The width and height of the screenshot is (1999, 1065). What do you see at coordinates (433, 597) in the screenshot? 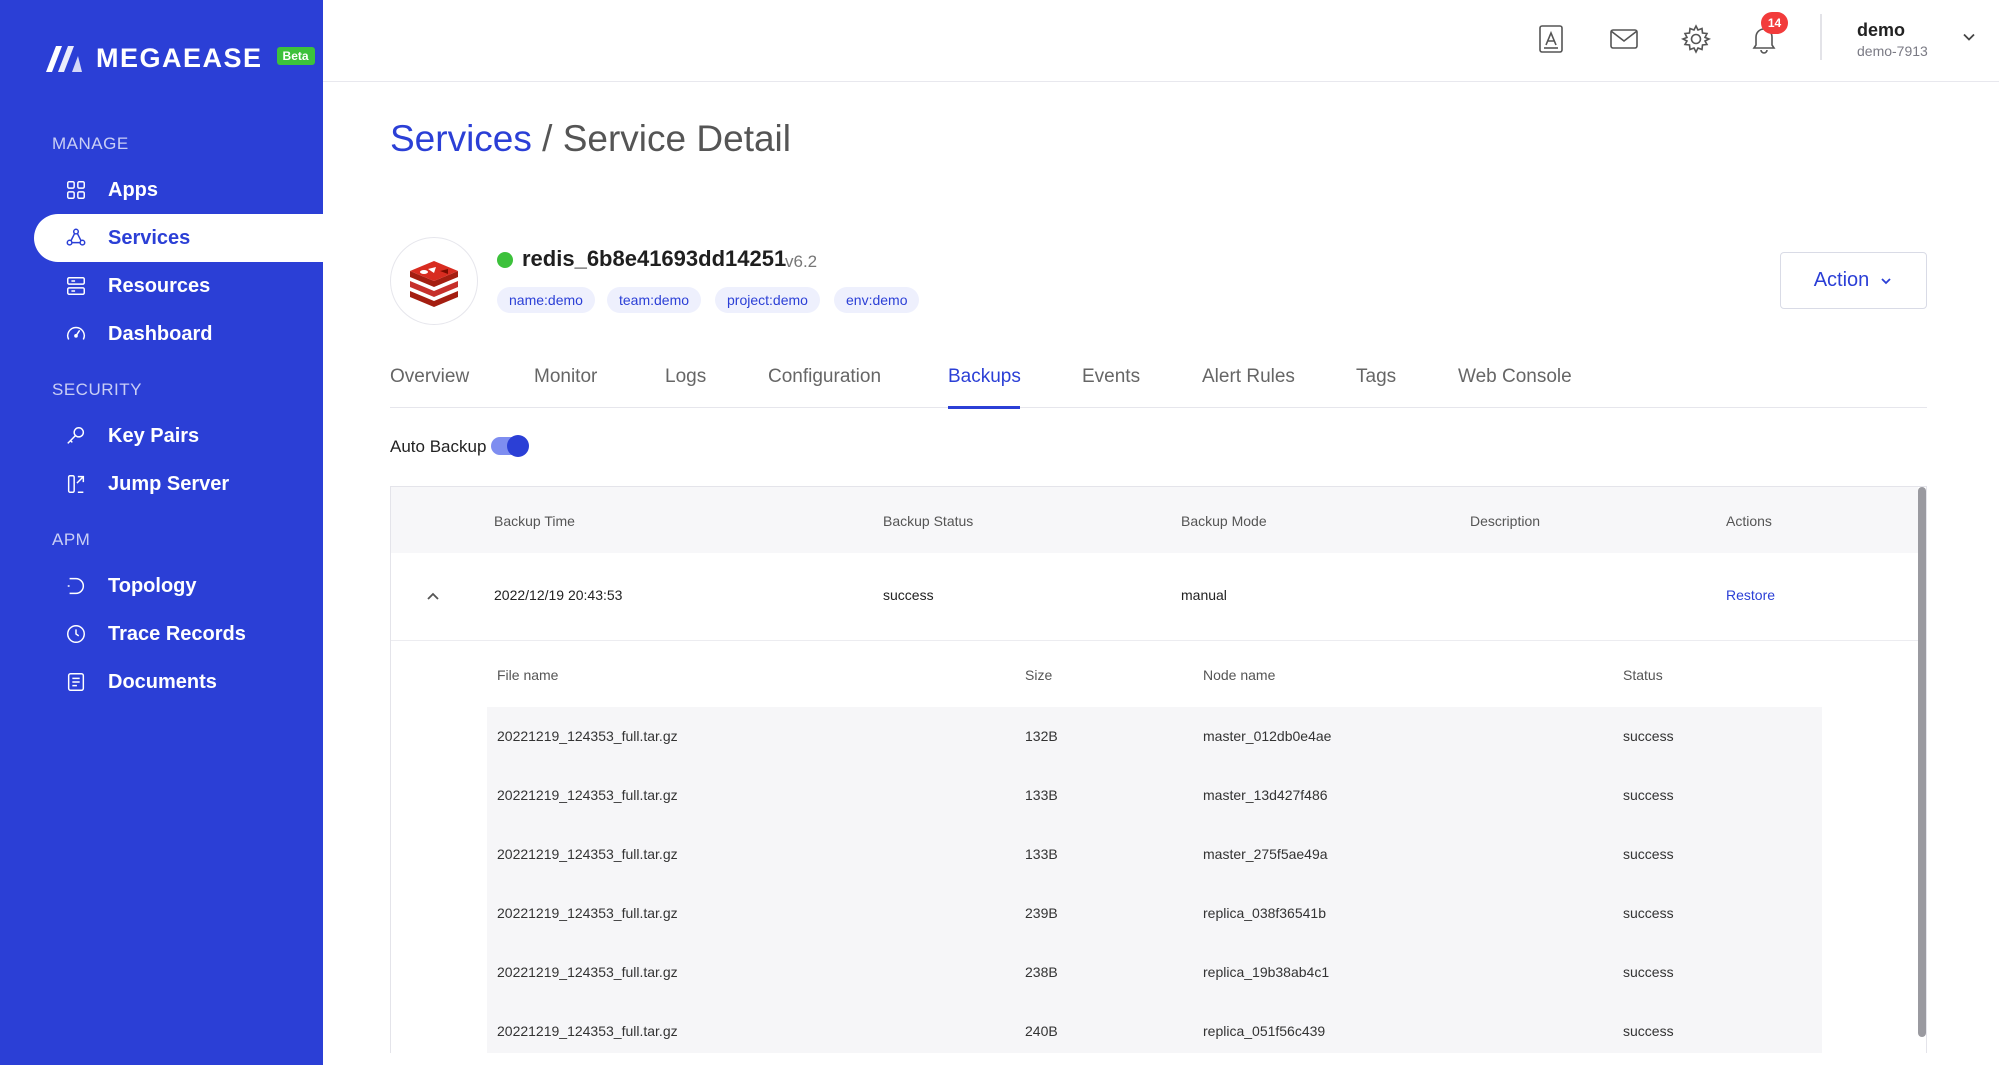
I see `chevron-up-icon` at bounding box center [433, 597].